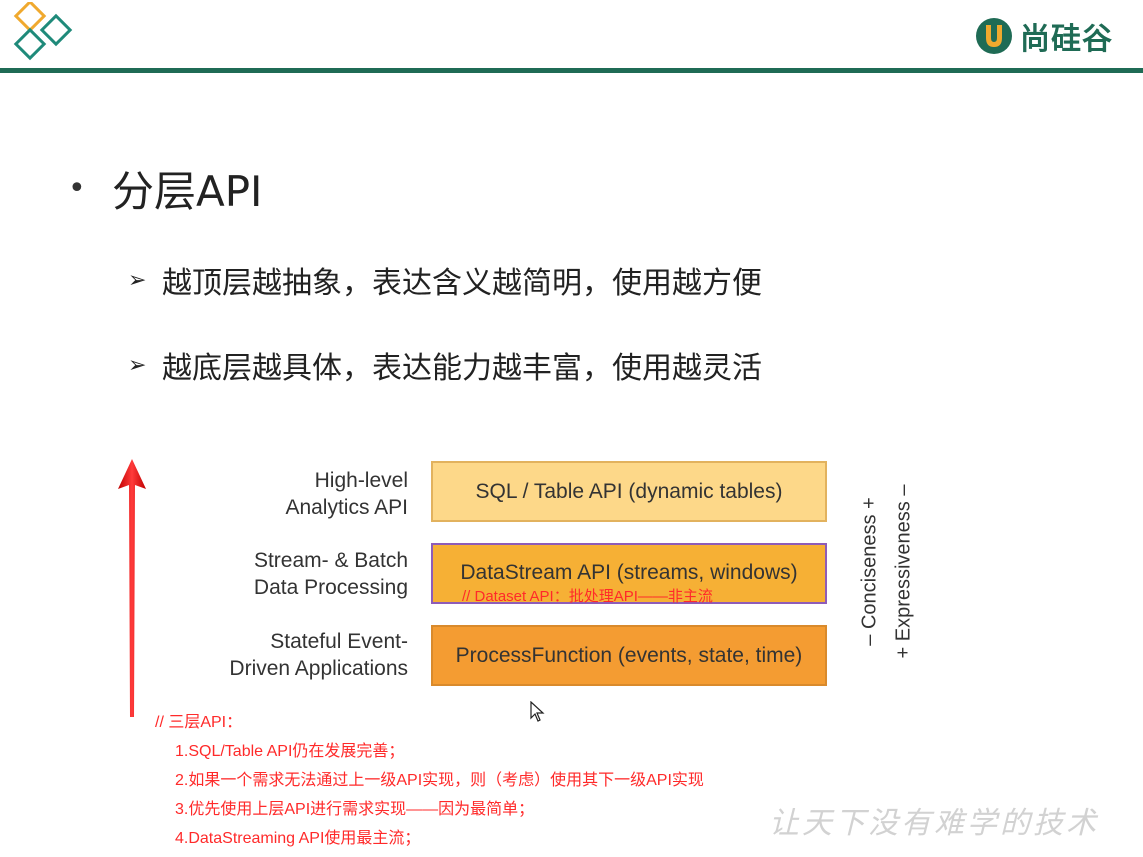  What do you see at coordinates (629, 491) in the screenshot?
I see `api-box-sql-table: SQL / Table API (dynamic tables)` at bounding box center [629, 491].